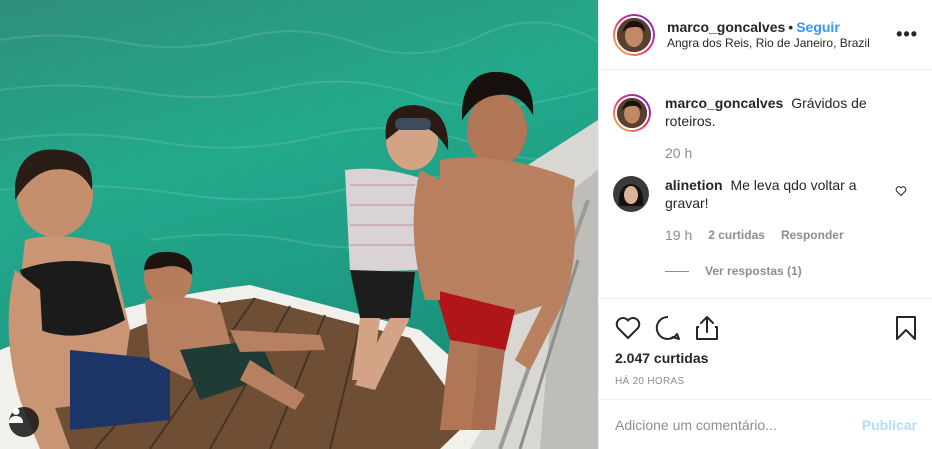 The height and width of the screenshot is (449, 932). Describe the element at coordinates (736, 235) in the screenshot. I see `comment-likes: 2 curtidas` at that location.